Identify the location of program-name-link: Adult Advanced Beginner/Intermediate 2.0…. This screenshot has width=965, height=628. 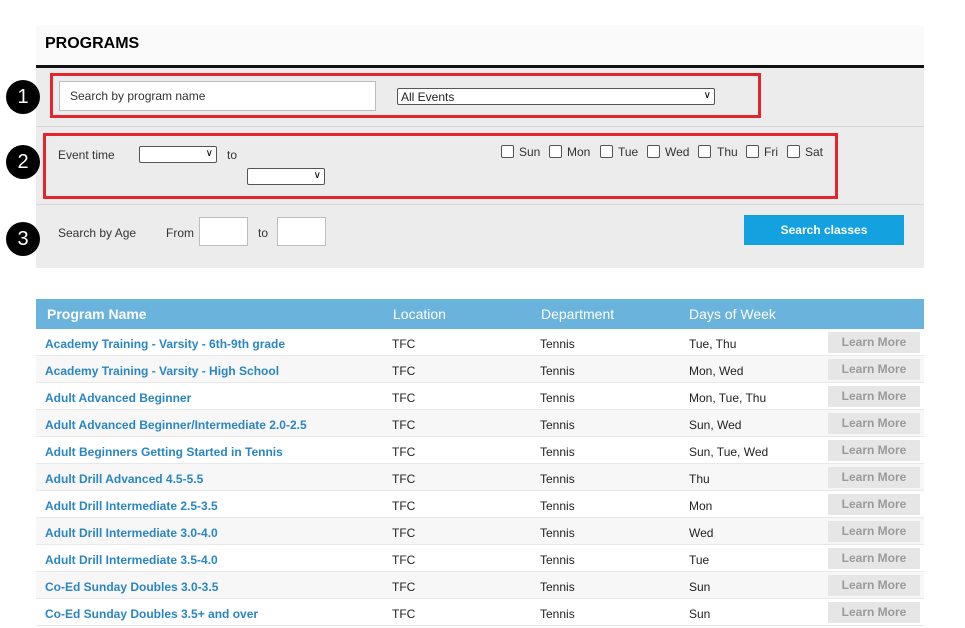
(176, 425).